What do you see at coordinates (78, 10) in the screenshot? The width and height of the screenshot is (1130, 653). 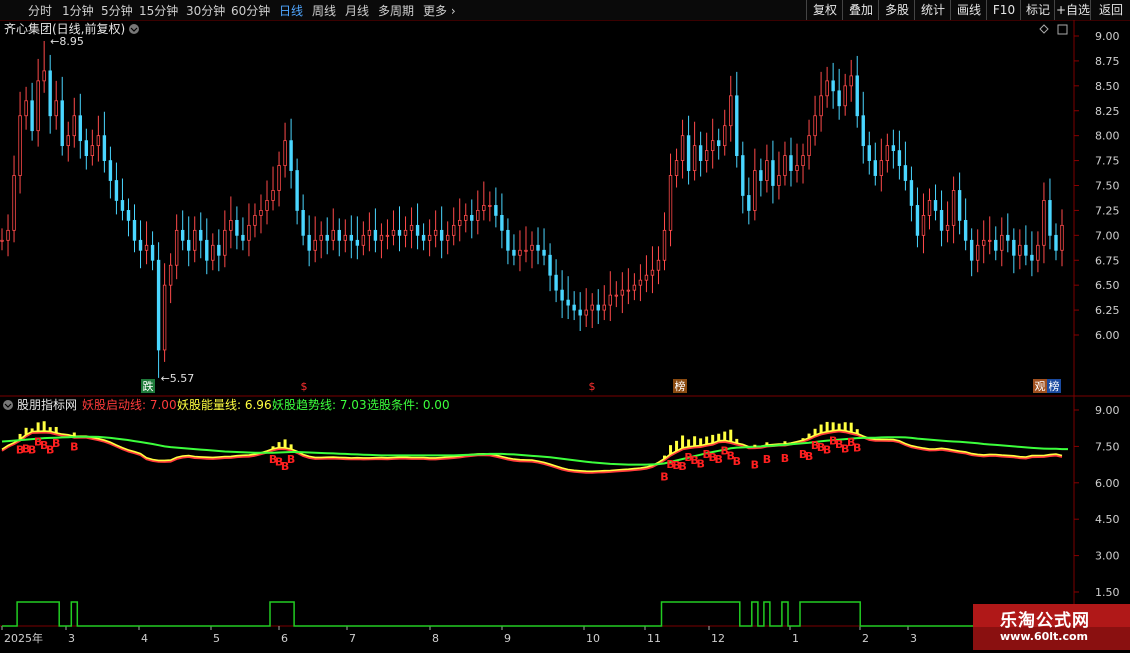 I see `period-tab-1: 1分钟` at bounding box center [78, 10].